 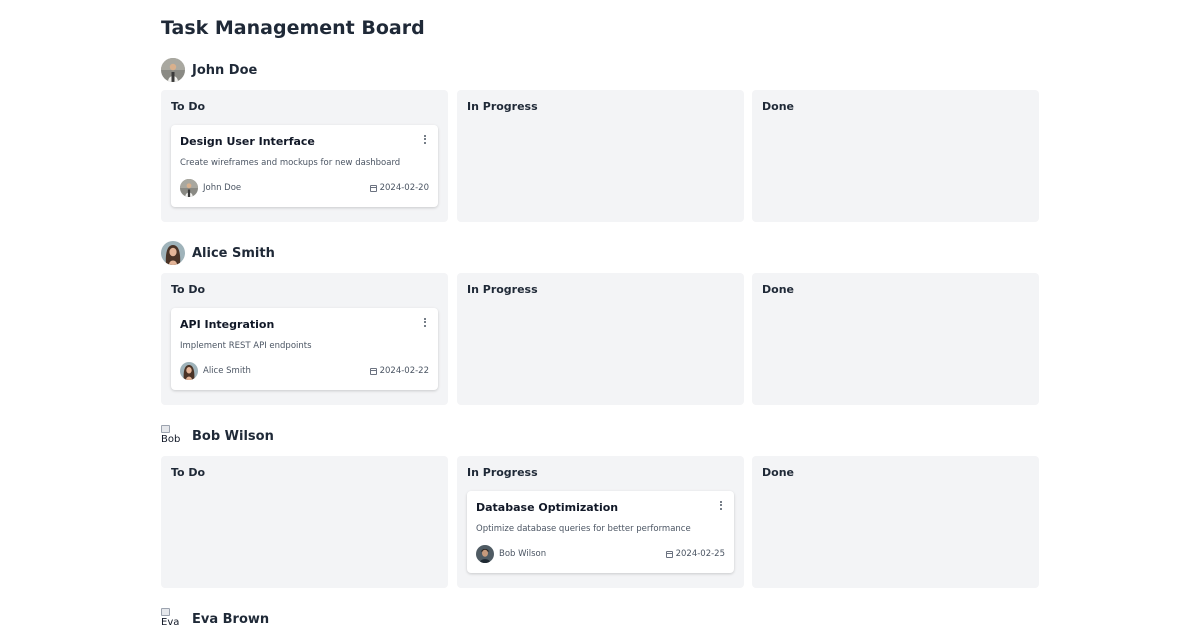 I want to click on broken-image-icon: Bob, so click(x=173, y=436).